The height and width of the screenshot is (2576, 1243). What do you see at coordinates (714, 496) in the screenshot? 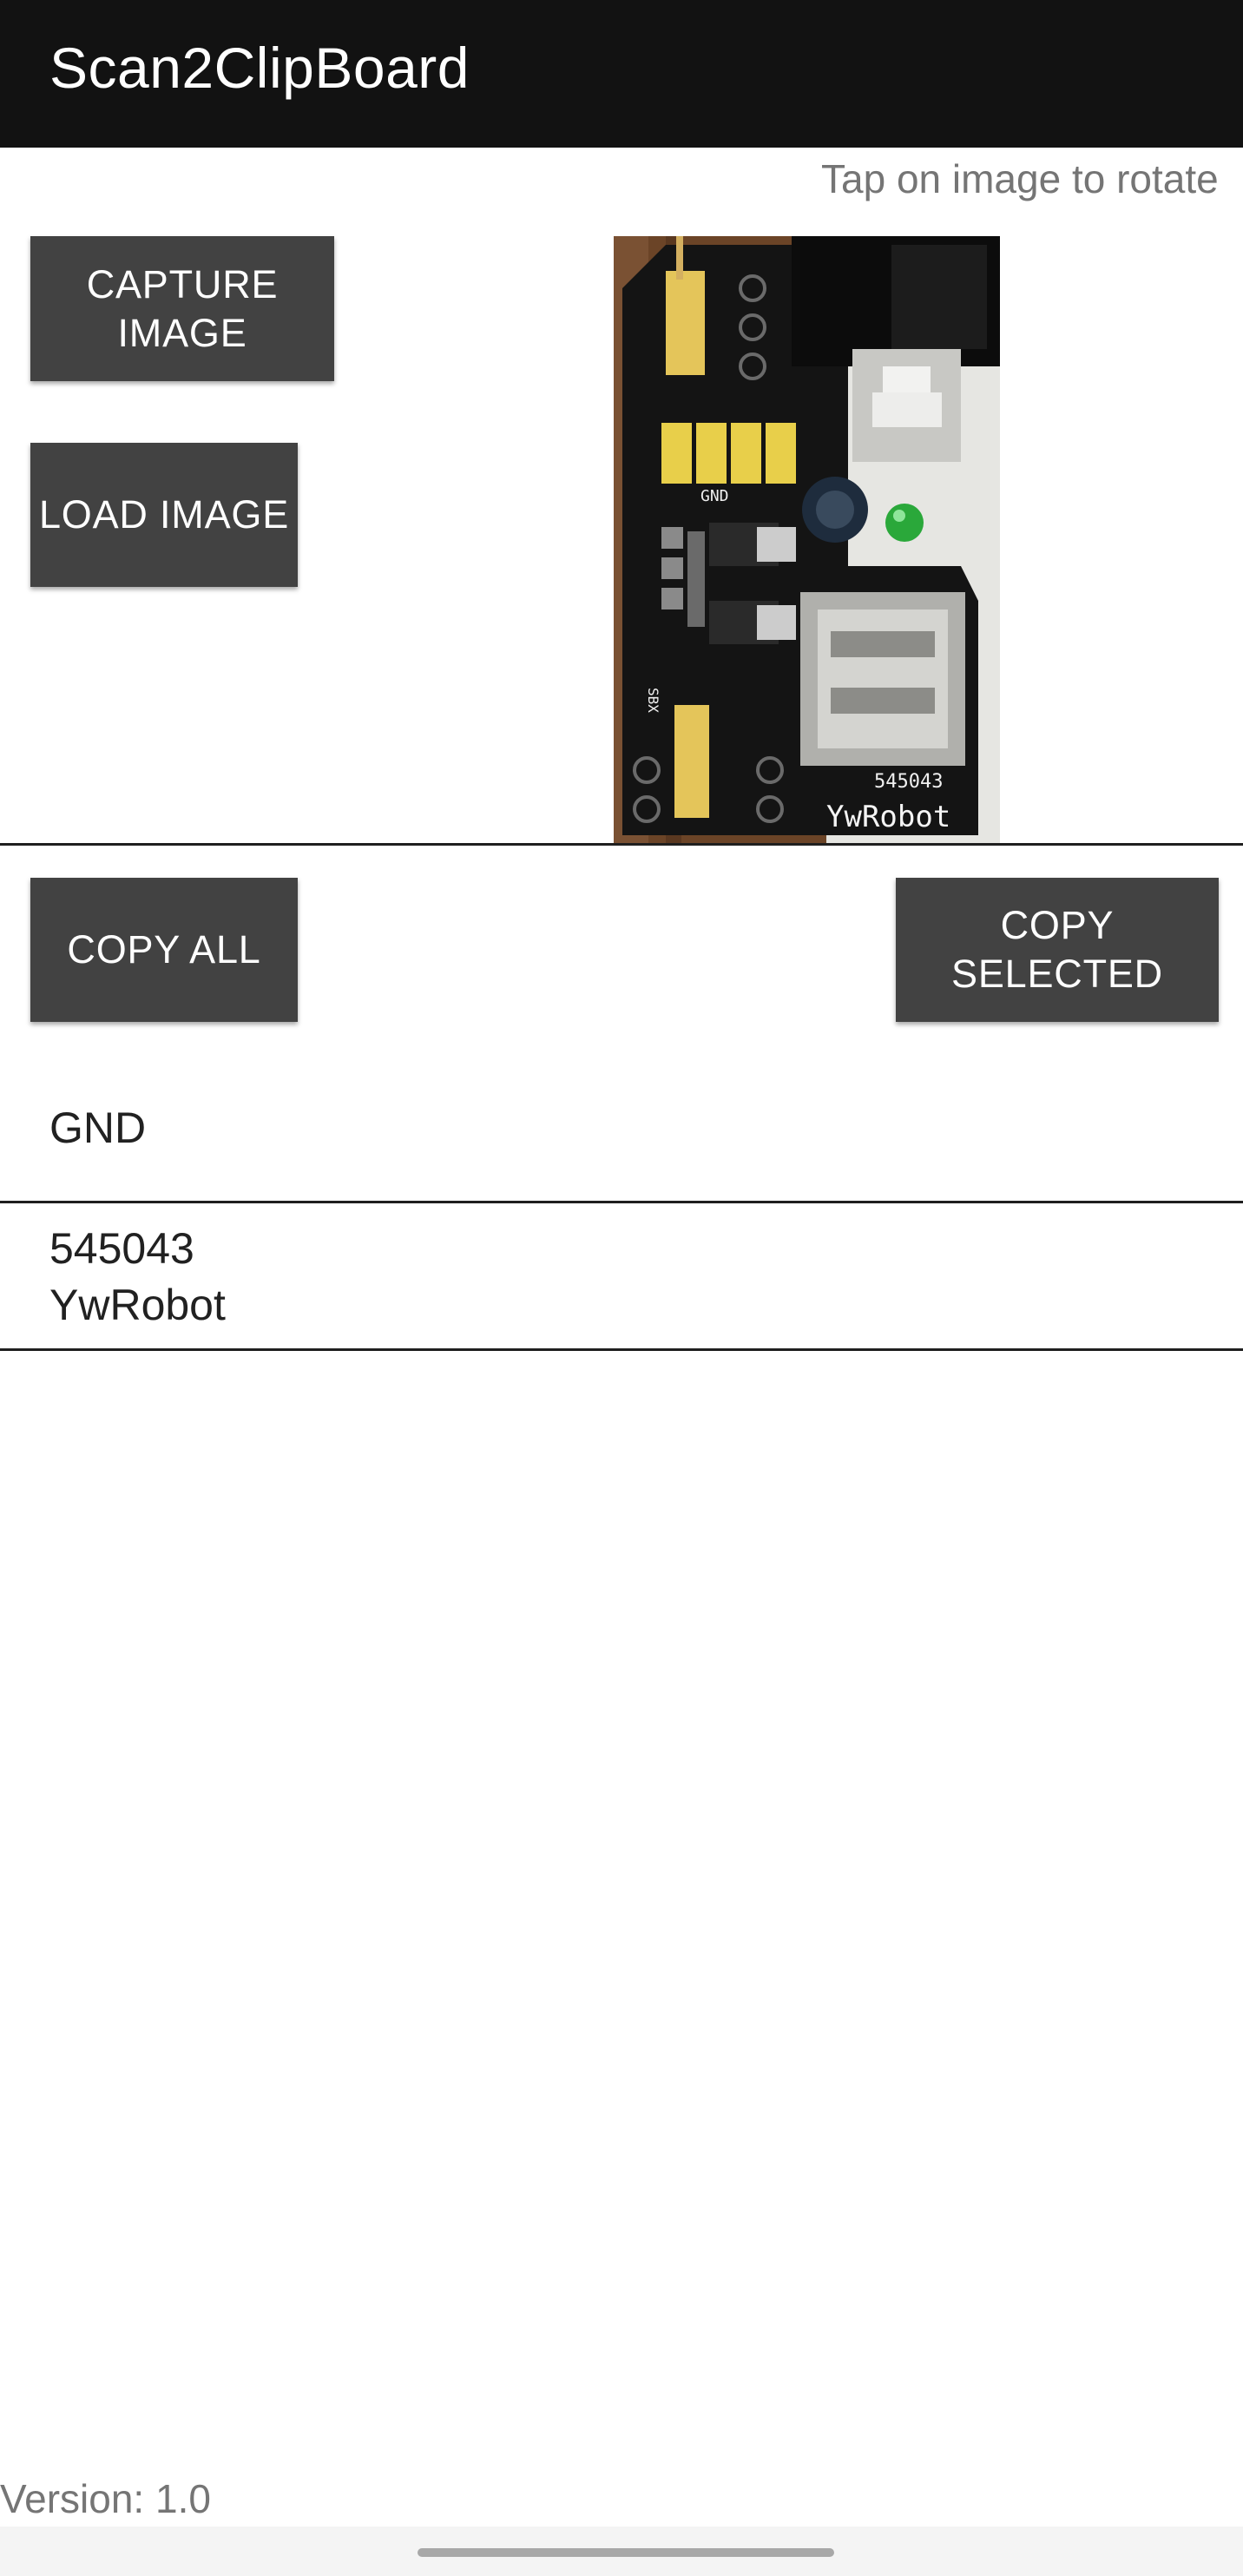
I see `board-gnd-label: GND` at bounding box center [714, 496].